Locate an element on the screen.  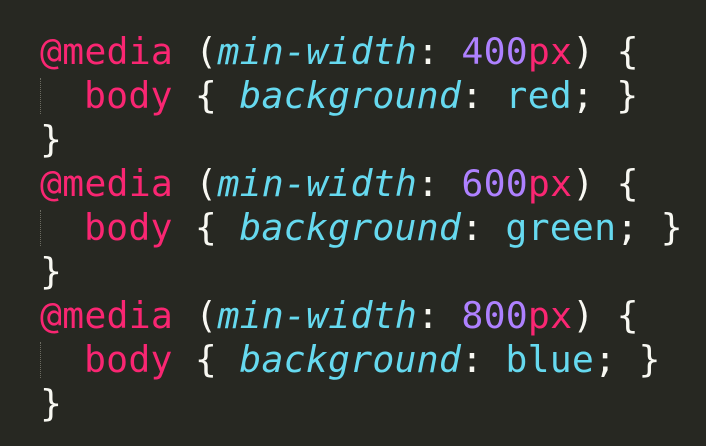
value-token: red is located at coordinates (538, 95).